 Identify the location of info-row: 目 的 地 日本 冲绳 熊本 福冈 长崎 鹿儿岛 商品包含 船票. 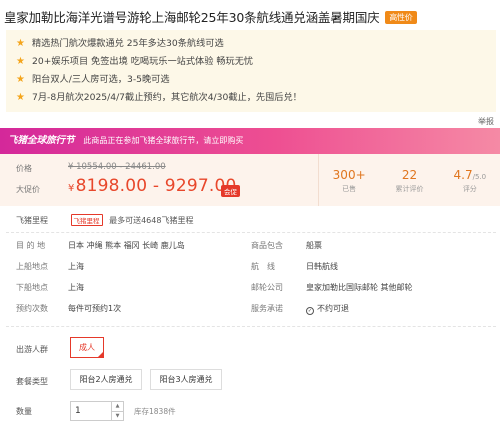
(169, 245).